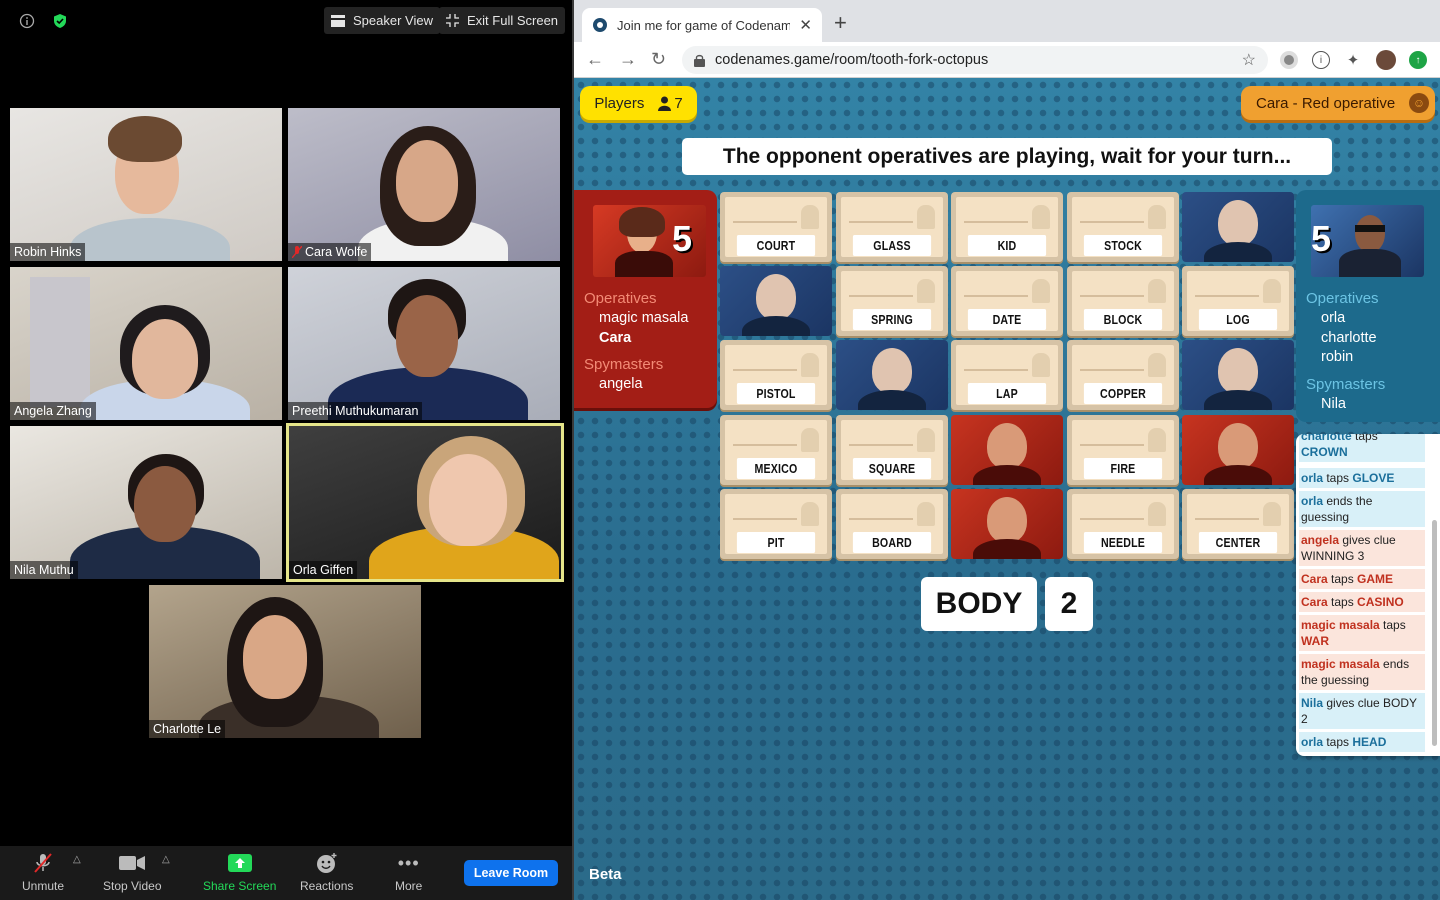  I want to click on reload-icon: ↻, so click(658, 59).